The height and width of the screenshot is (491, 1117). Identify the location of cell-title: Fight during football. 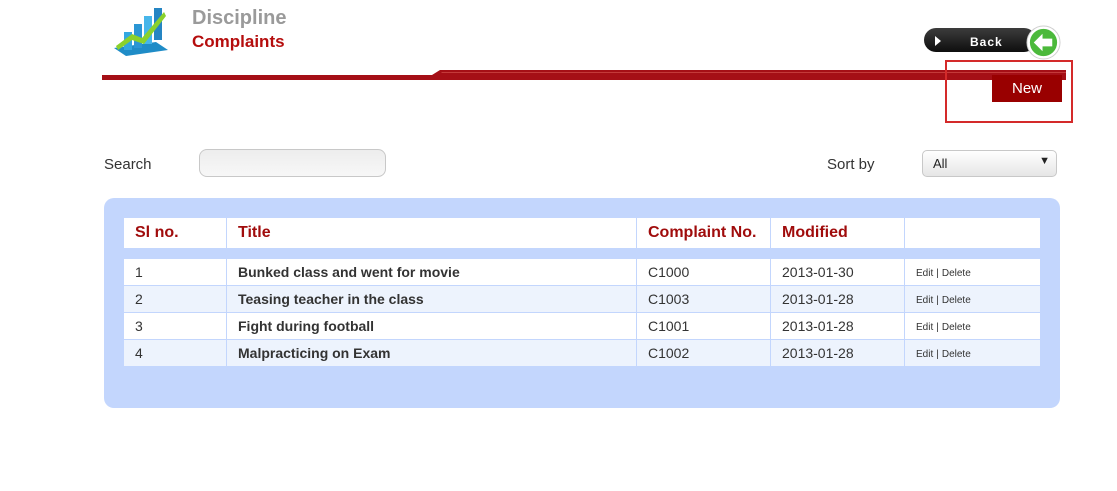
(432, 326).